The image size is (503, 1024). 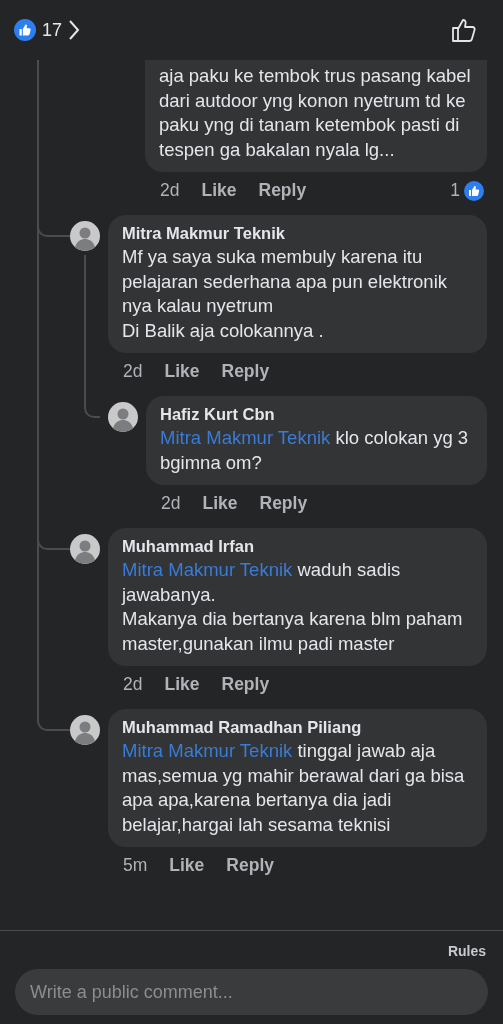 What do you see at coordinates (315, 450) in the screenshot?
I see `comment-text: Mitra Makmur Teknik klo colokan yg 3 bgimna om?` at bounding box center [315, 450].